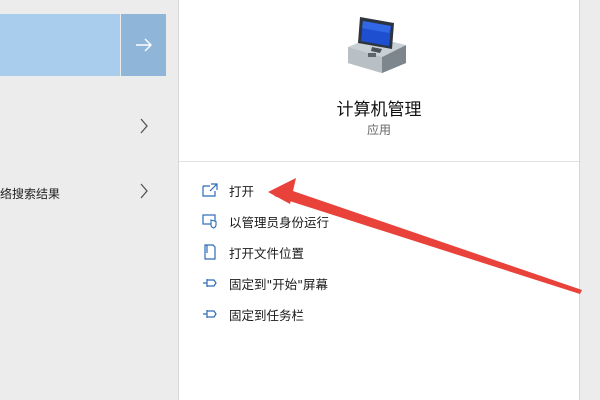 Image resolution: width=600 pixels, height=400 pixels. What do you see at coordinates (30, 193) in the screenshot?
I see `web-search-result-label: 络搜索结果` at bounding box center [30, 193].